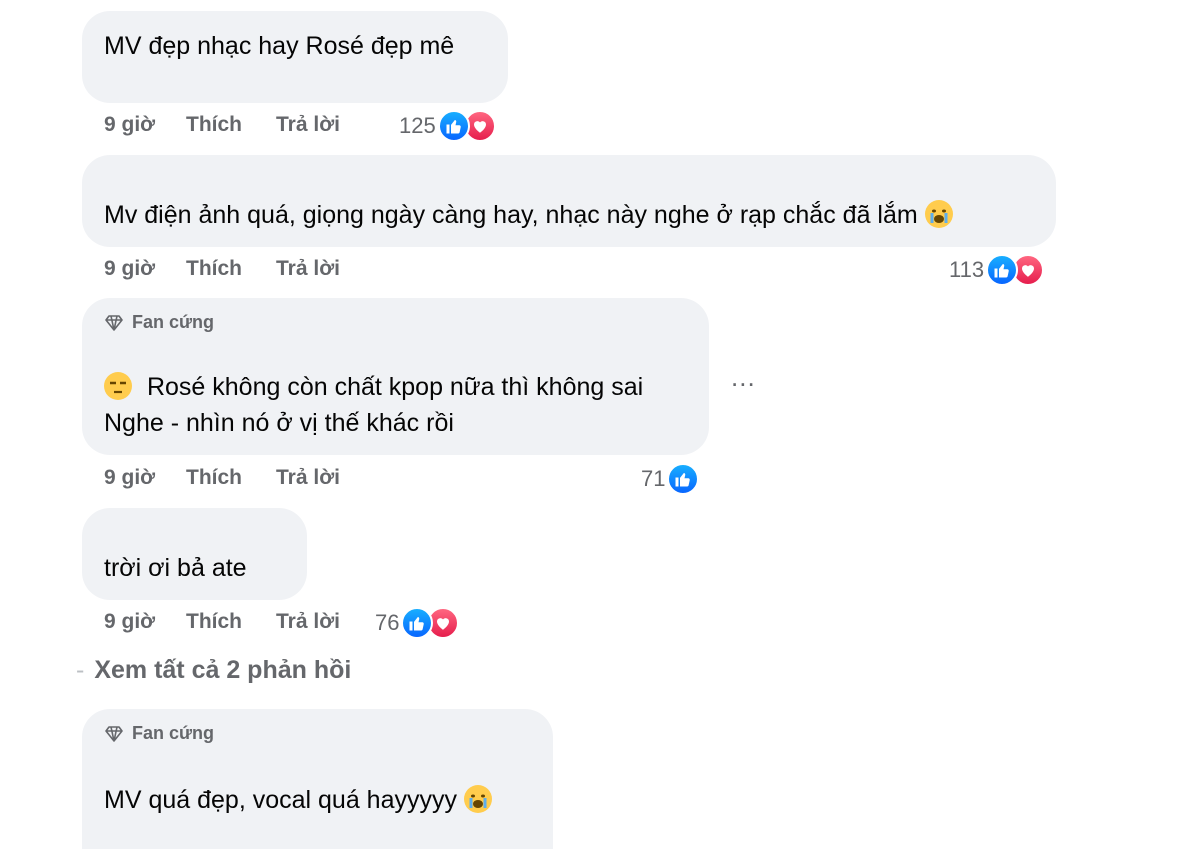  I want to click on comment-bubble: trời ơi bả ate, so click(194, 554).